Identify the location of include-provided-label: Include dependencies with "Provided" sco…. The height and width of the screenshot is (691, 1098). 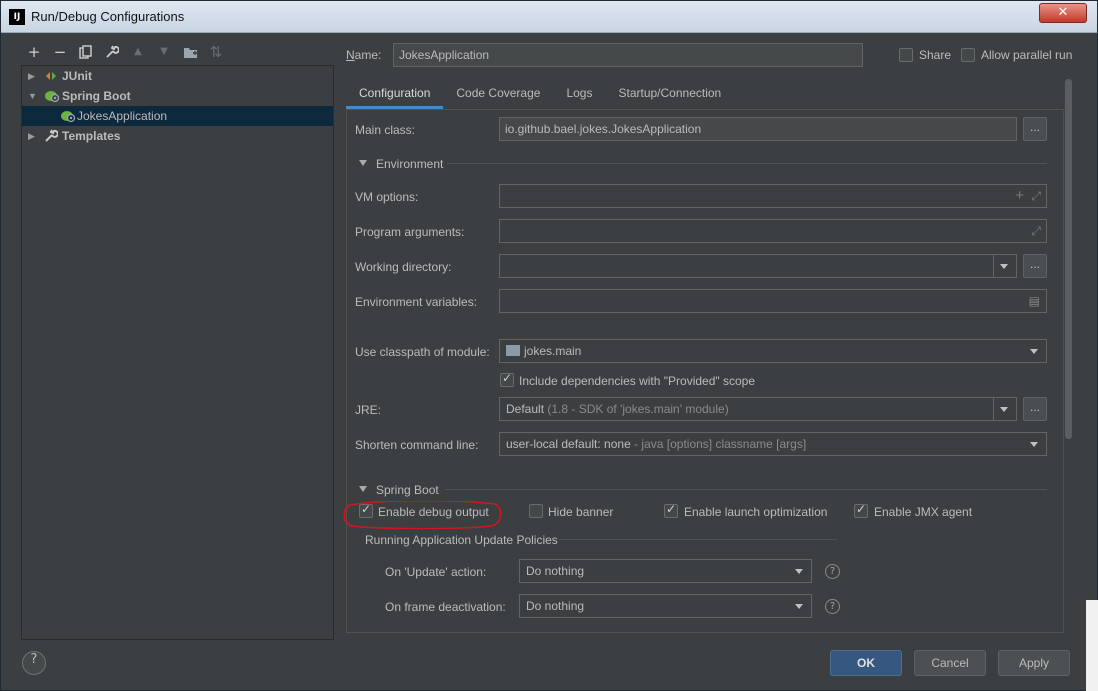
(637, 381).